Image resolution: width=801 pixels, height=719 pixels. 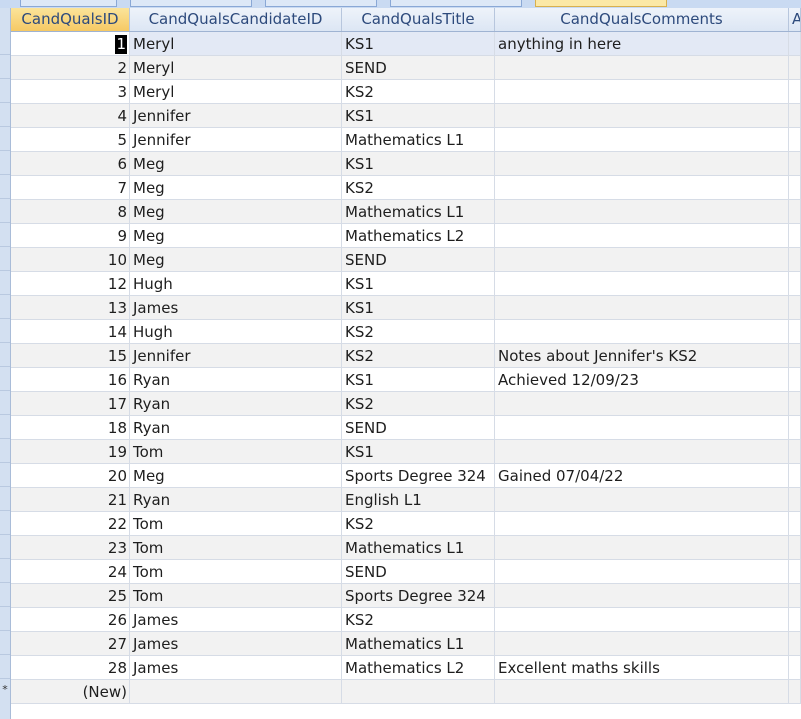 What do you see at coordinates (70, 68) in the screenshot?
I see `cell-candqualsid: 2` at bounding box center [70, 68].